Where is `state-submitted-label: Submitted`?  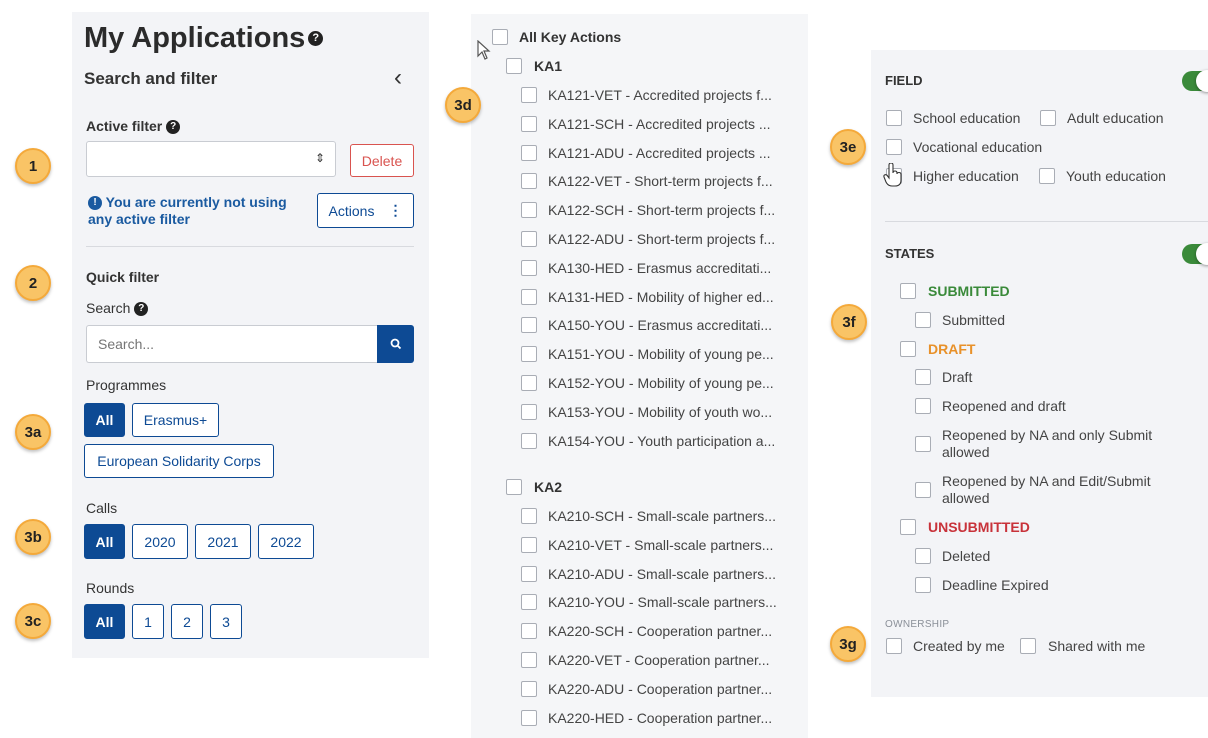
state-submitted-label: Submitted is located at coordinates (974, 320).